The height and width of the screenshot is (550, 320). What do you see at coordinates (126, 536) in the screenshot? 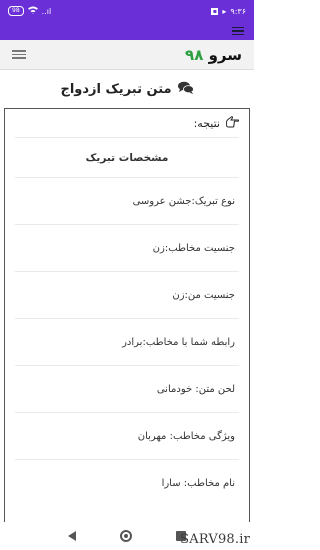
I see `home-icon` at bounding box center [126, 536].